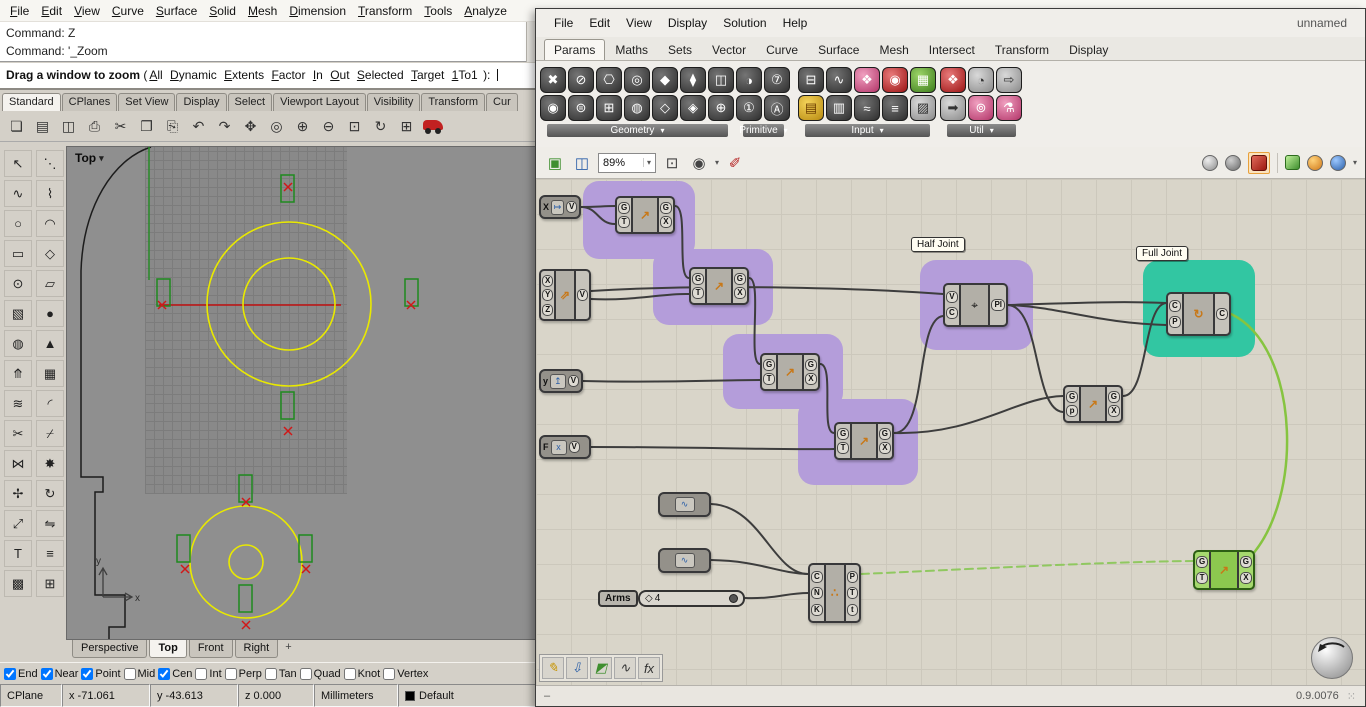 The image size is (1366, 707). Describe the element at coordinates (560, 207) in the screenshot. I see `gh-param-x-node: X ↦ V` at that location.